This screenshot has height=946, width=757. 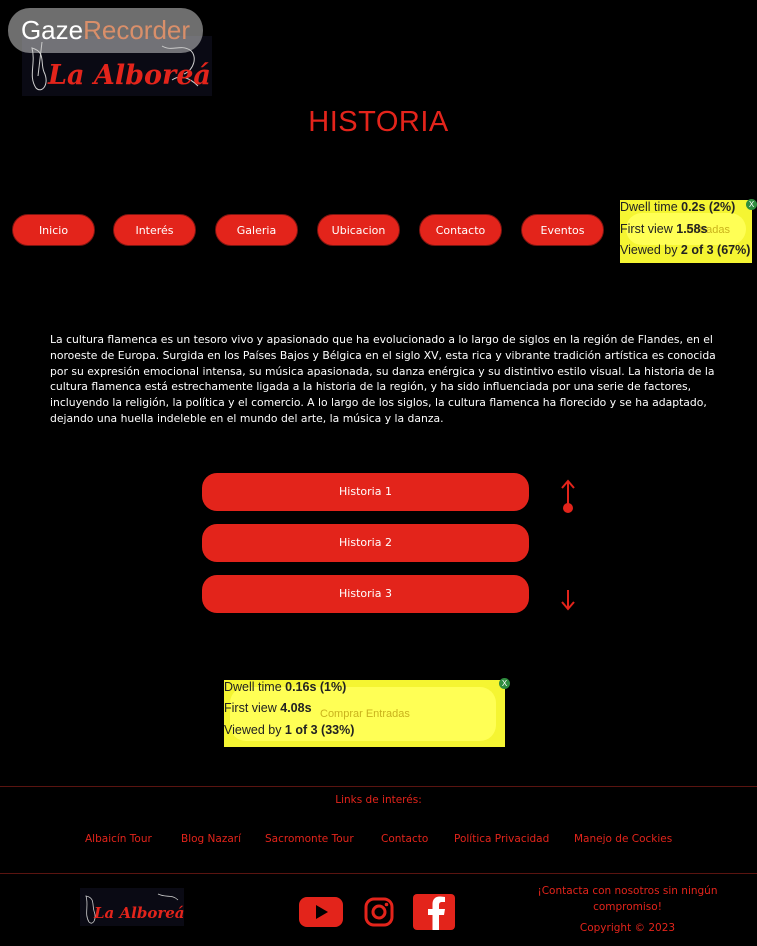 I want to click on dwell-time-line: Dwell time 0.2s (2%), so click(x=678, y=207).